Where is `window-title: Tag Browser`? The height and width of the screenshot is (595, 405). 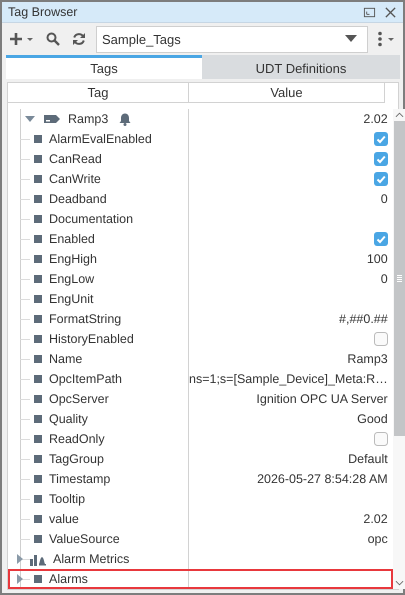 window-title: Tag Browser is located at coordinates (43, 12).